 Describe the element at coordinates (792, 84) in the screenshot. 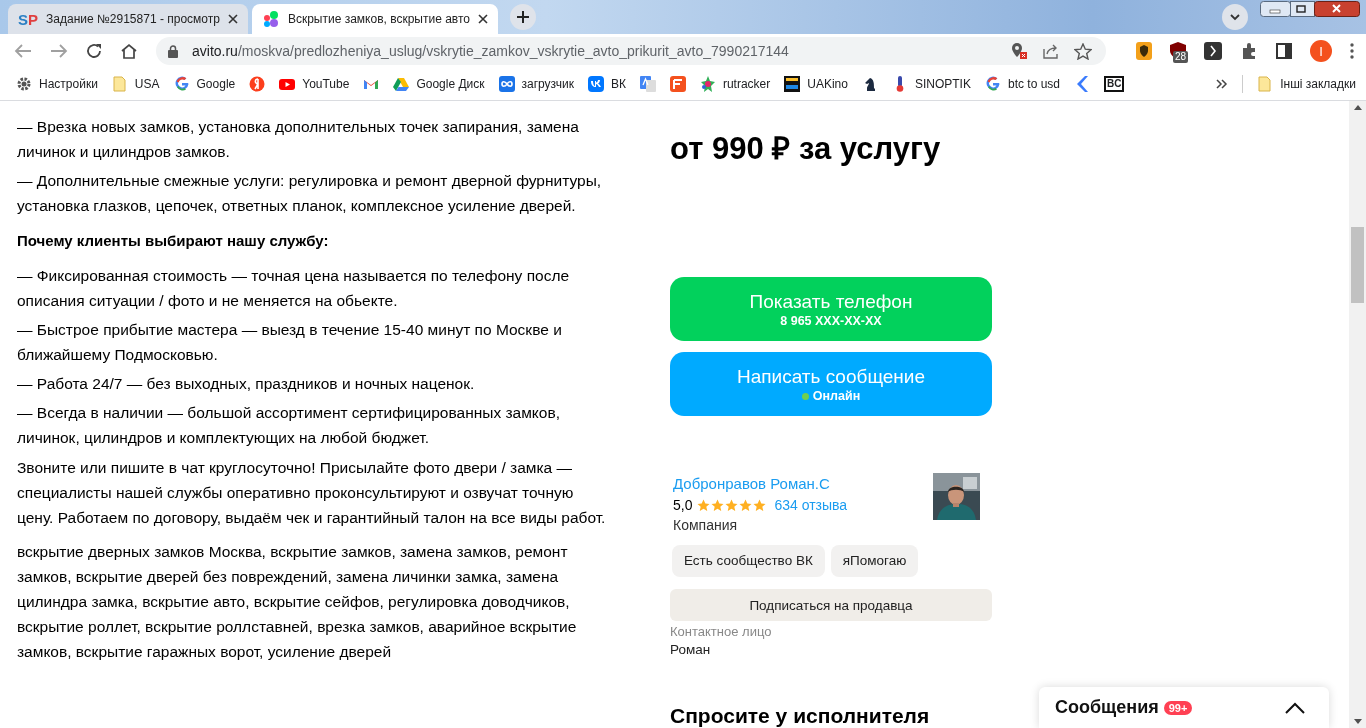

I see `film-icon` at that location.